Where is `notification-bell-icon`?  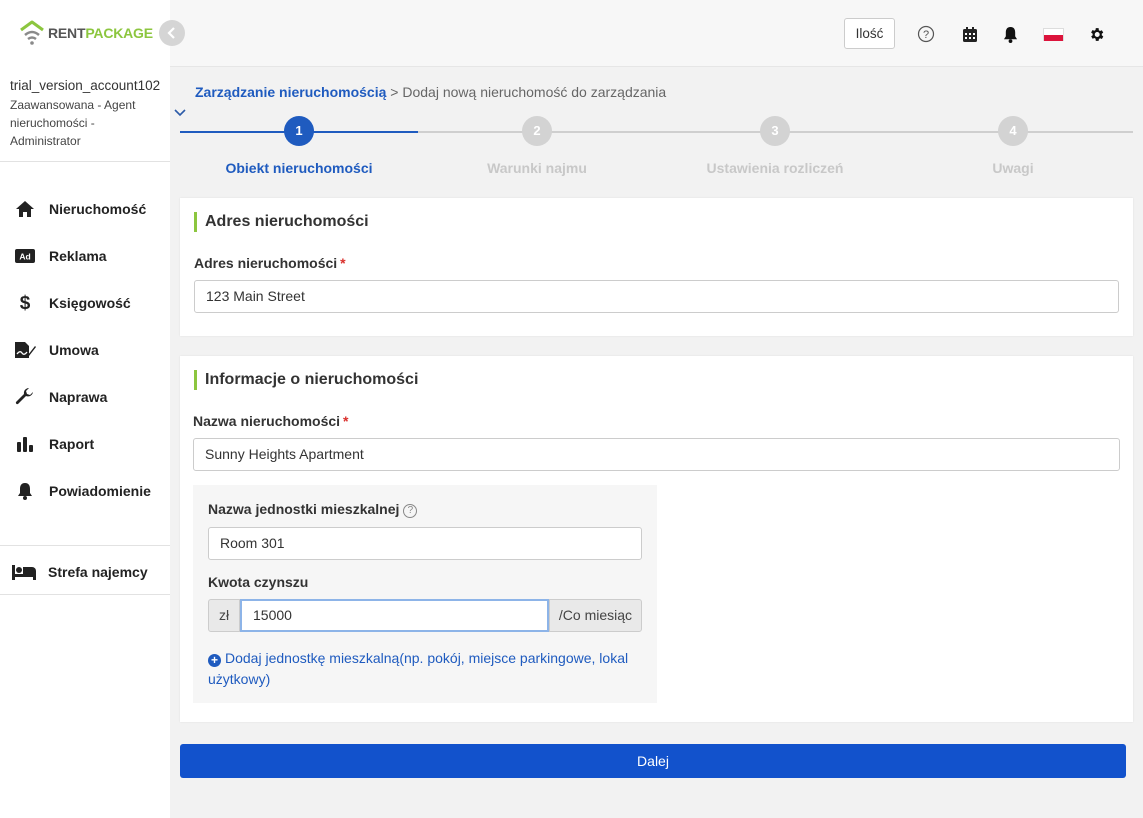
notification-bell-icon is located at coordinates (1010, 34).